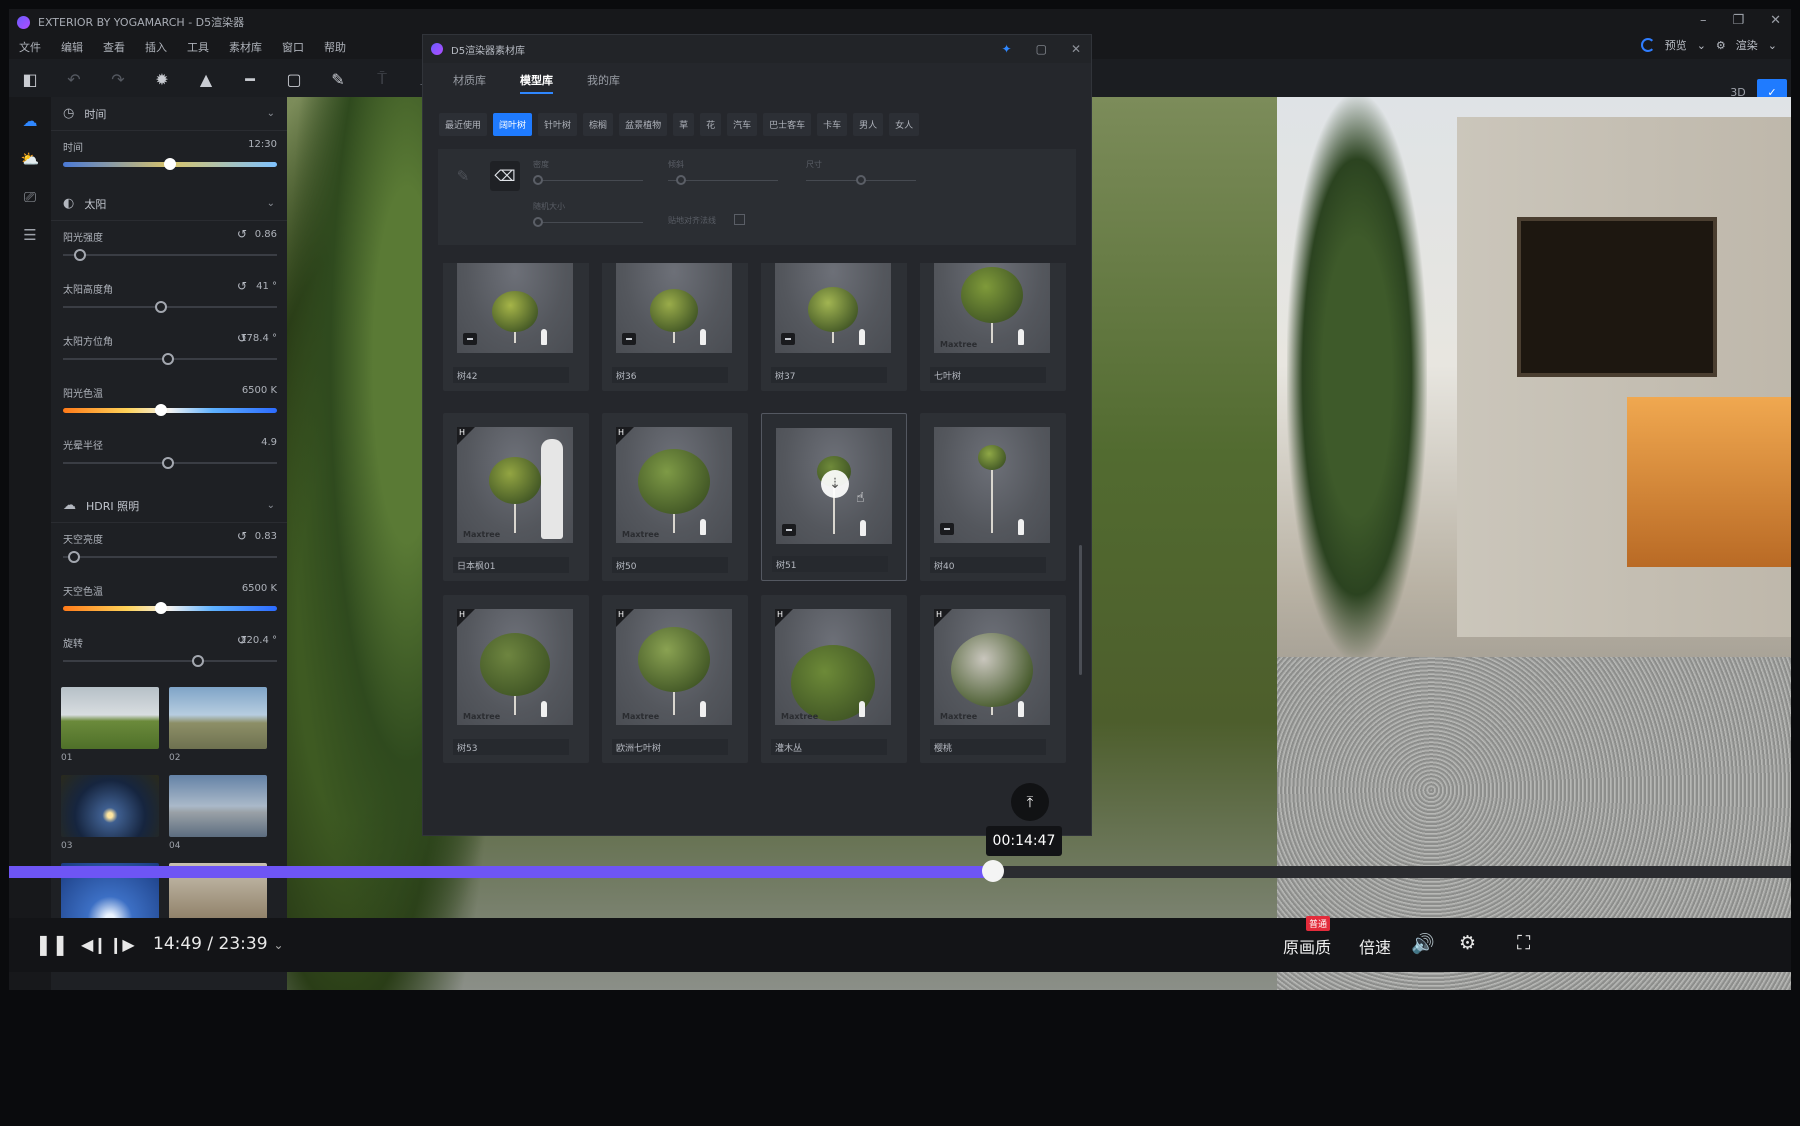 The image size is (1800, 1126). I want to click on strip-light-icon: ━, so click(250, 79).